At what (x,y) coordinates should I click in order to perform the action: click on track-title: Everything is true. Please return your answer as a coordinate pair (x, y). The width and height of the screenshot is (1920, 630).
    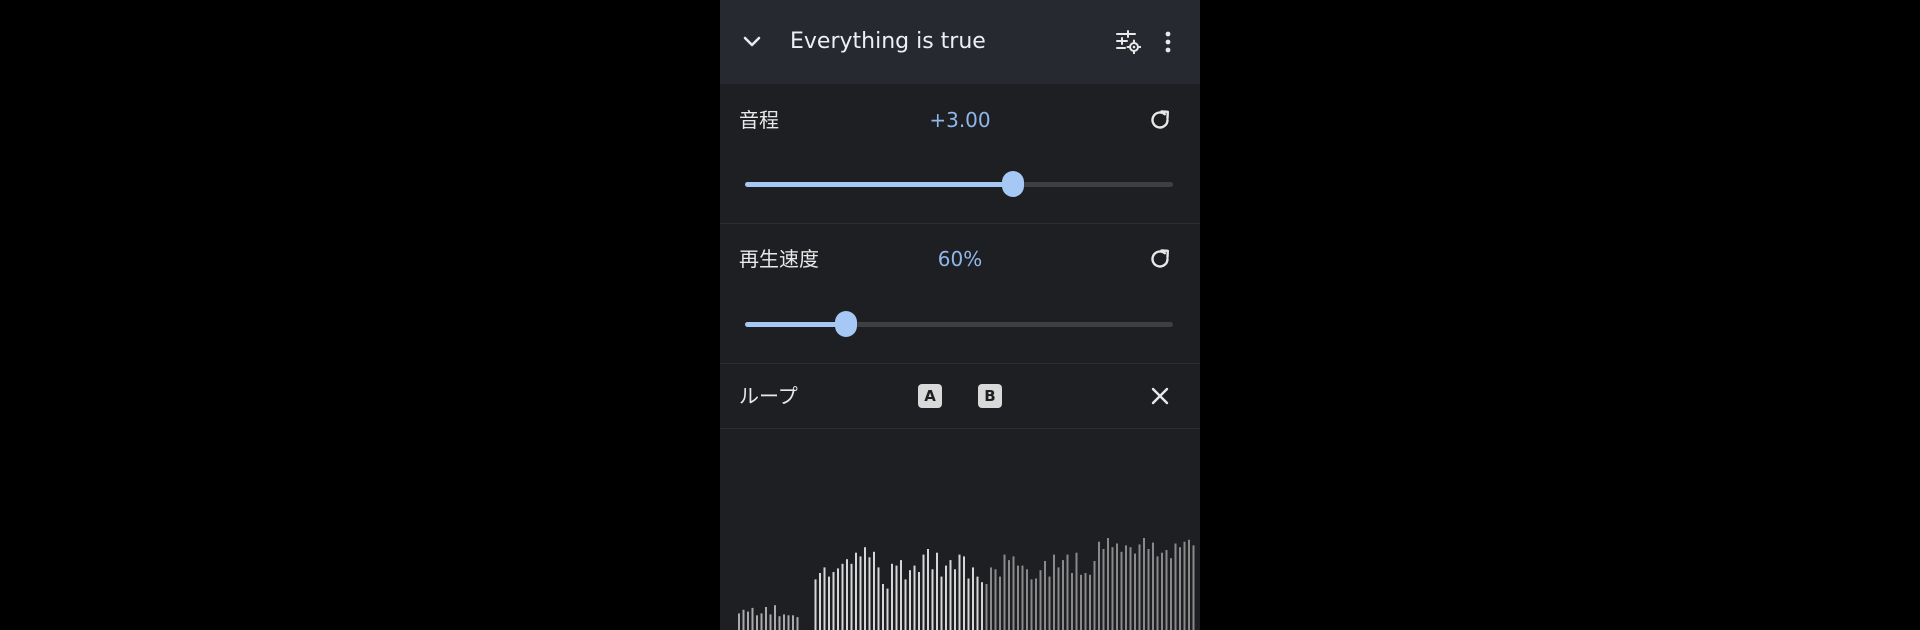
    Looking at the image, I should click on (888, 41).